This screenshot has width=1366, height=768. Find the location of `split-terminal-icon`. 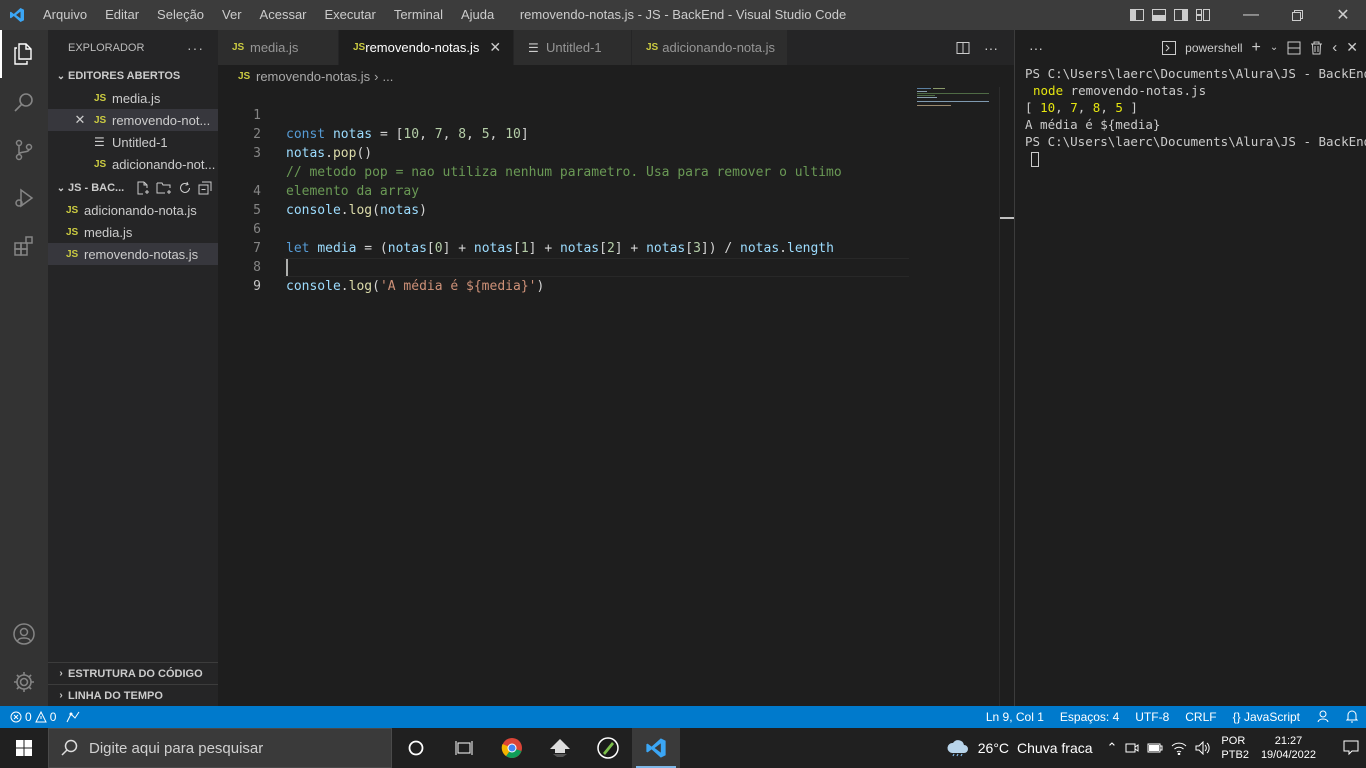

split-terminal-icon is located at coordinates (1294, 48).